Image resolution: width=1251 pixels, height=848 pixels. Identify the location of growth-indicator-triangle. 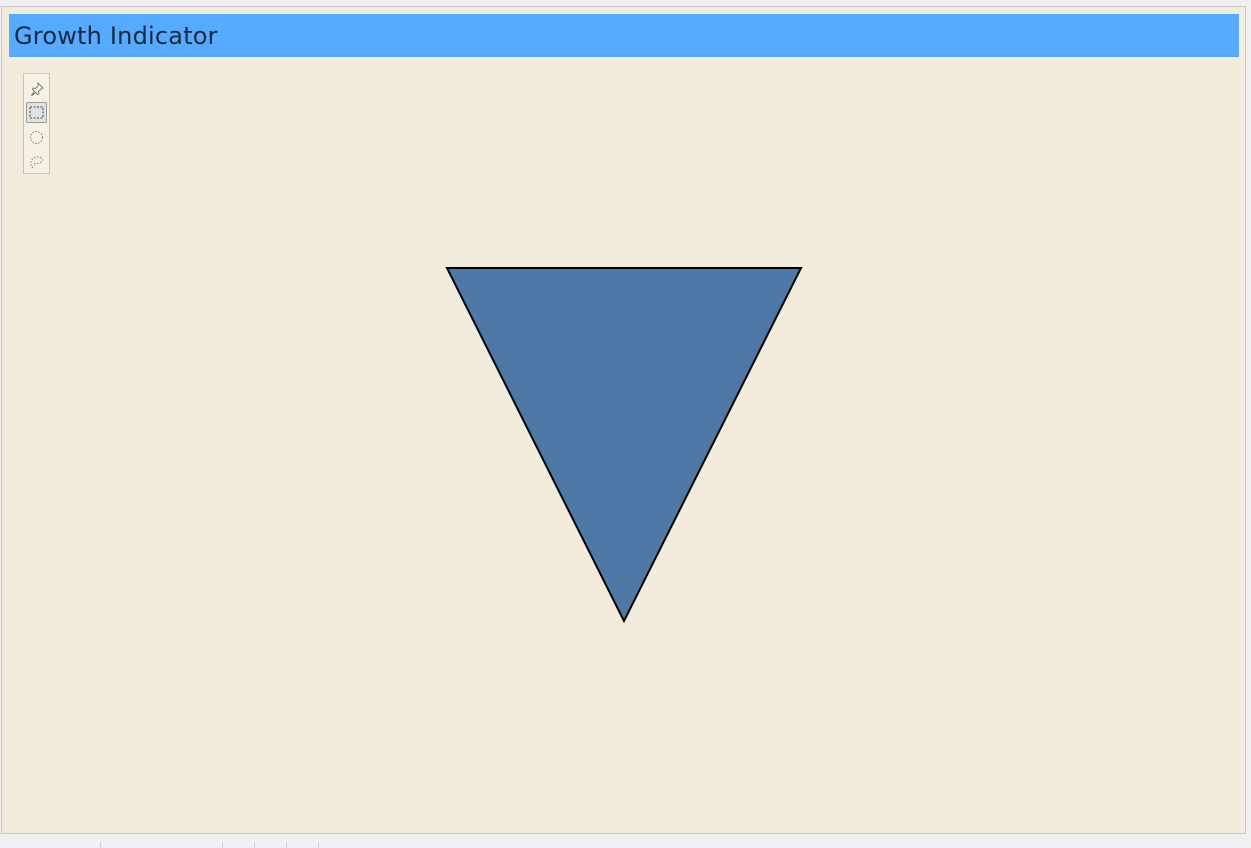
(624, 445).